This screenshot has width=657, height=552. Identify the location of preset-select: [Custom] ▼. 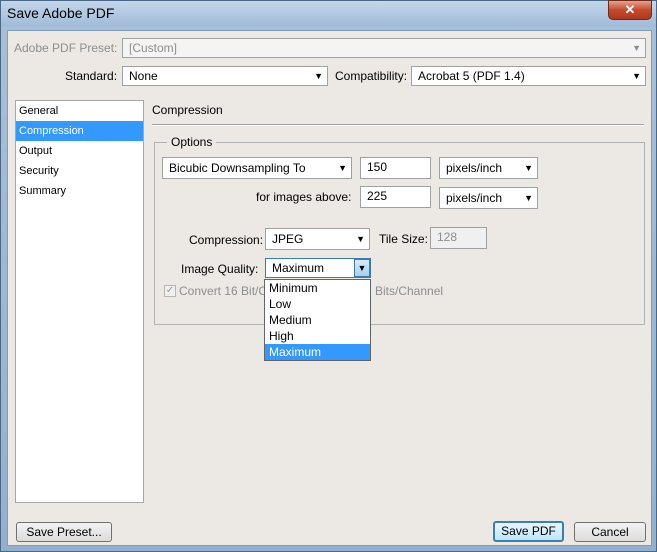
(384, 48).